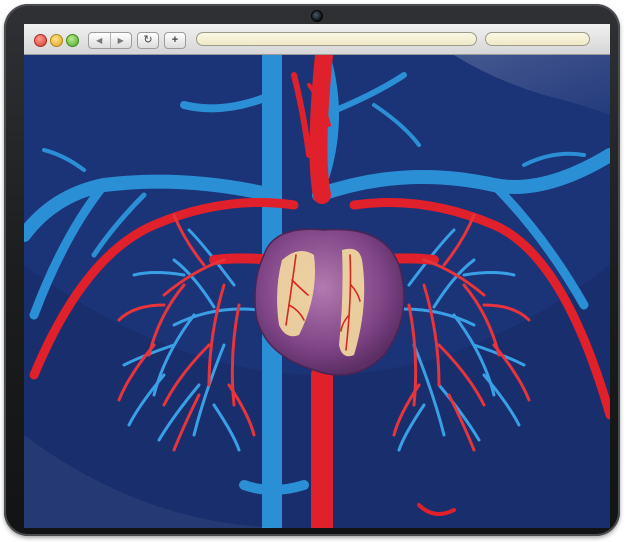 This screenshot has height=542, width=628. What do you see at coordinates (317, 16) in the screenshot?
I see `camera-icon` at bounding box center [317, 16].